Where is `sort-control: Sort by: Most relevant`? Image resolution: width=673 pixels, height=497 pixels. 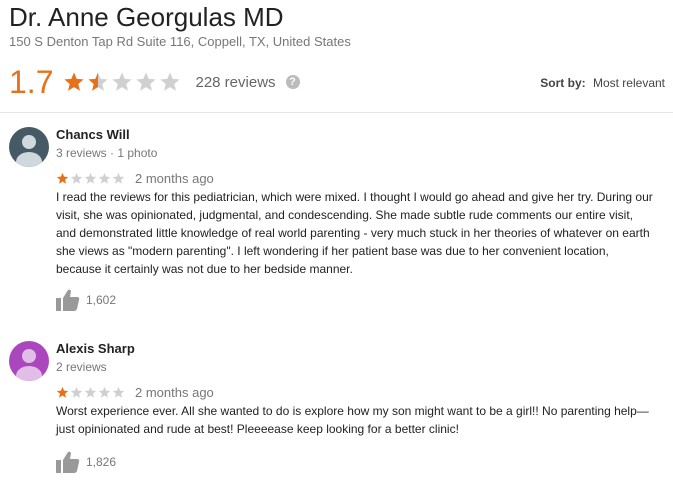
sort-control: Sort by: Most relevant is located at coordinates (602, 83).